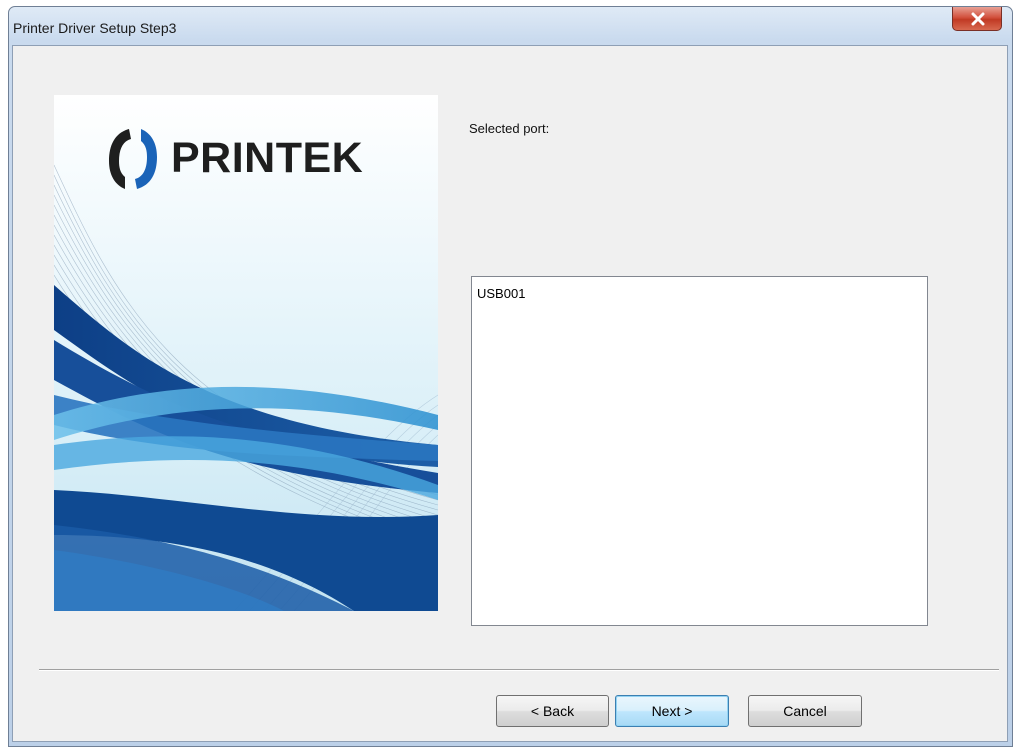  Describe the element at coordinates (510, 26) in the screenshot. I see `title-bar: Printer Driver Setup Step3` at that location.